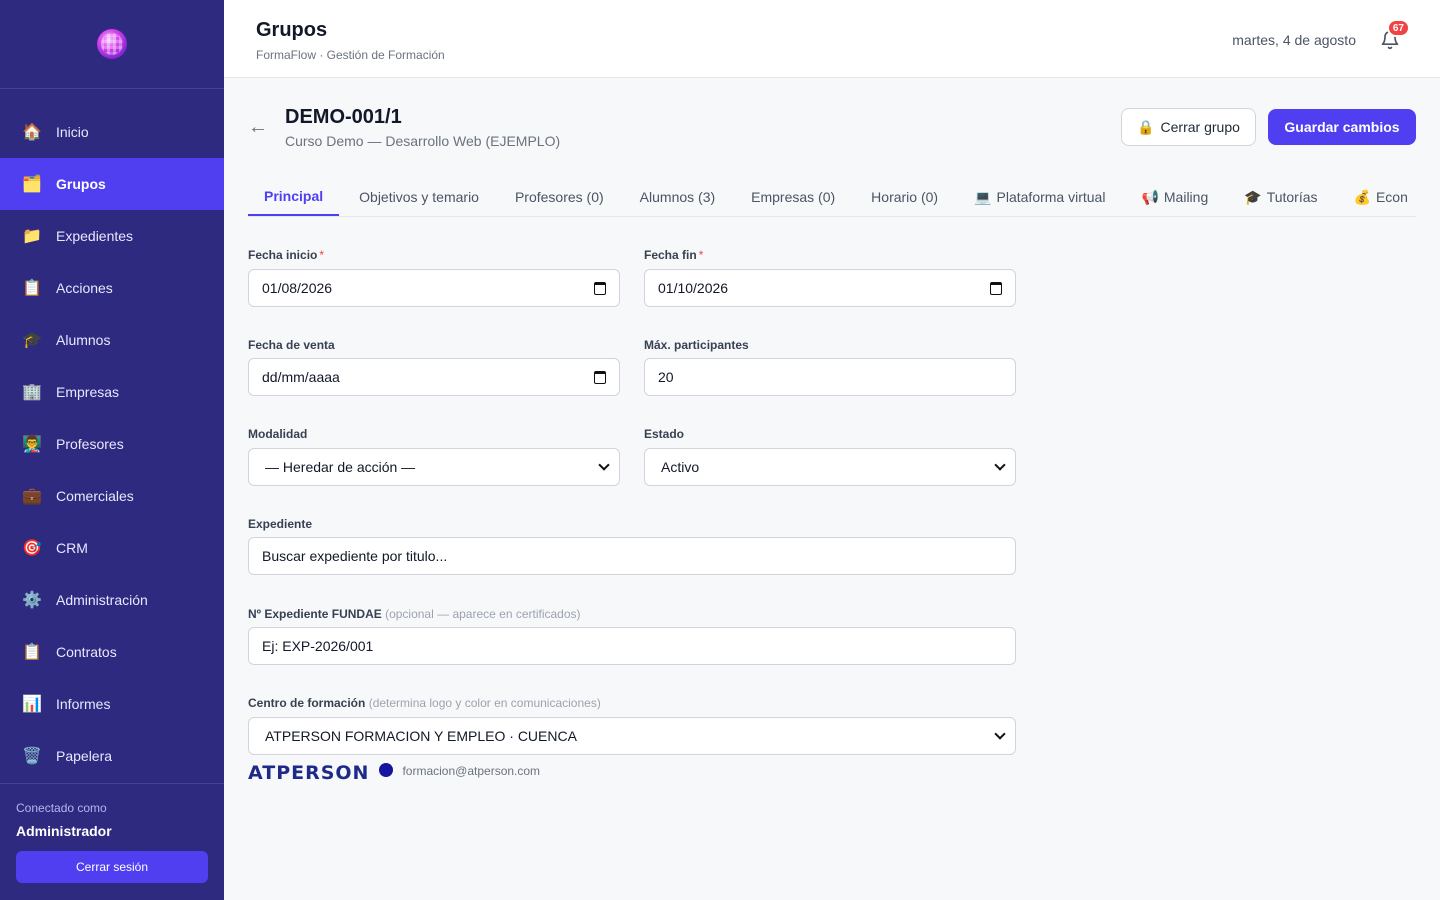  What do you see at coordinates (830, 377) in the screenshot?
I see `max-participantes-input: 20` at bounding box center [830, 377].